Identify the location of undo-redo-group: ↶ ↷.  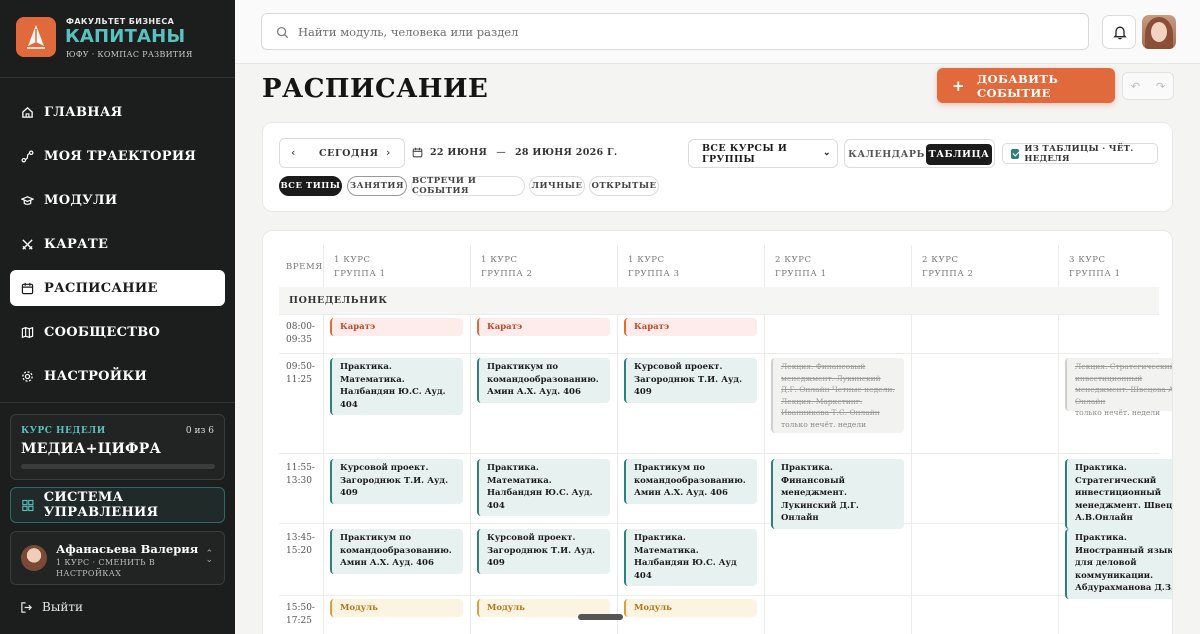
(1148, 86).